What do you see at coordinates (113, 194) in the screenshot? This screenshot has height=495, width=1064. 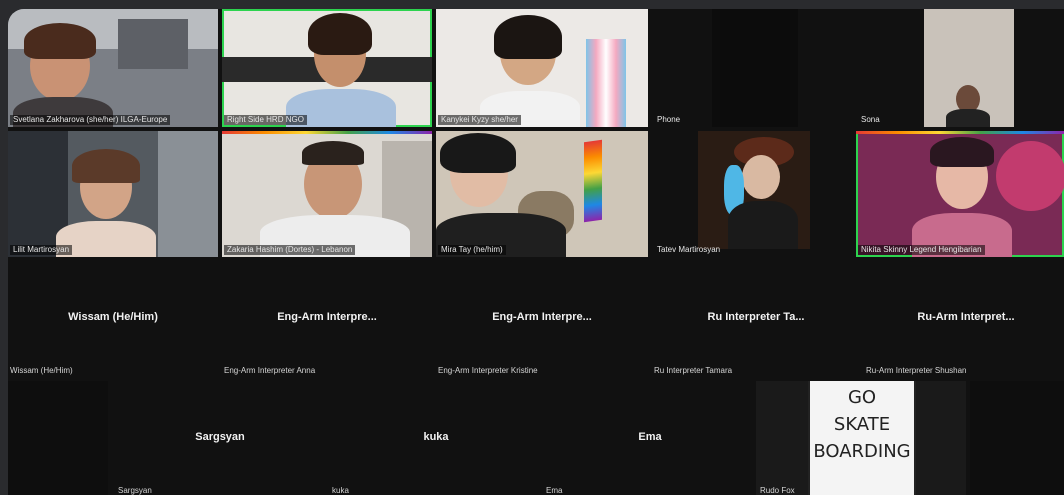 I see `video-tile-lilit: Lilit Martirosyan` at bounding box center [113, 194].